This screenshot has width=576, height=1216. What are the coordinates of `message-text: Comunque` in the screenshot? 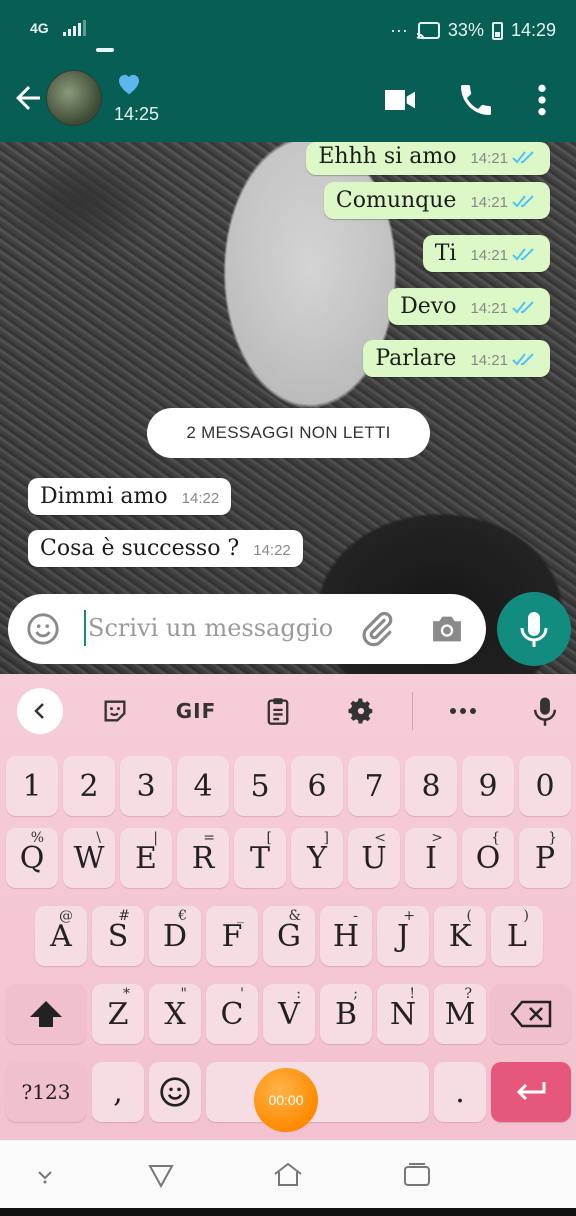 It's located at (396, 200).